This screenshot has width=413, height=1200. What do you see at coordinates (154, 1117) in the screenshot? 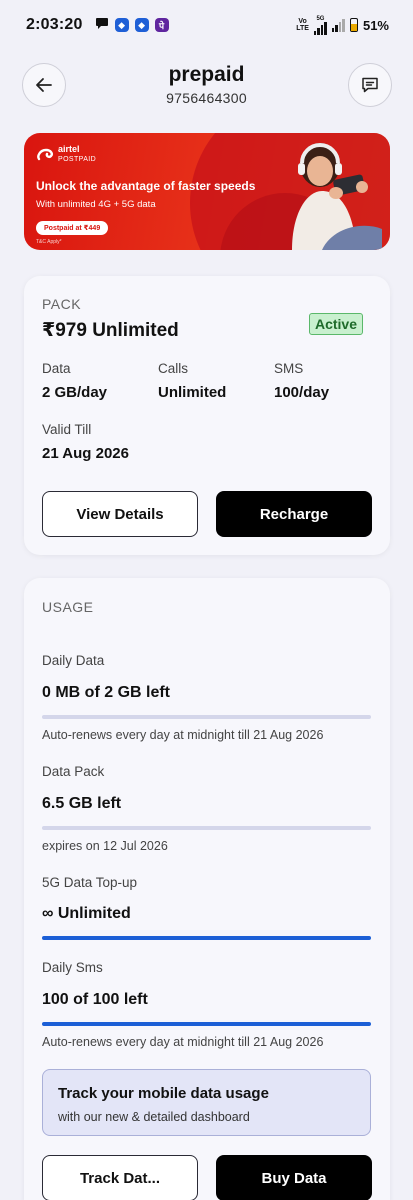
I see `promo-subtitle: with our new & detailed dashboard` at bounding box center [154, 1117].